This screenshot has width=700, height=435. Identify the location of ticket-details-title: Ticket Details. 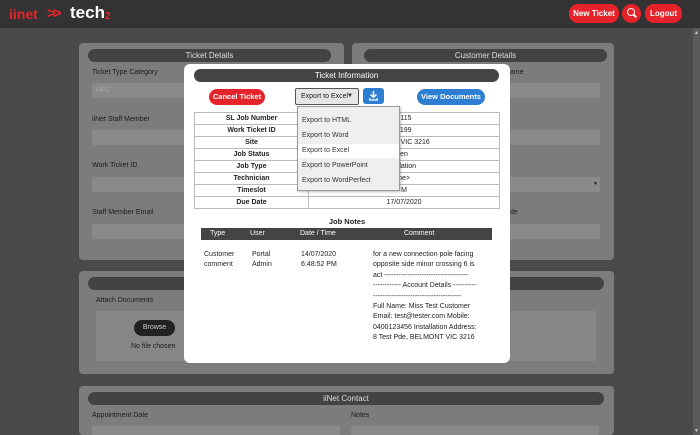
(209, 55).